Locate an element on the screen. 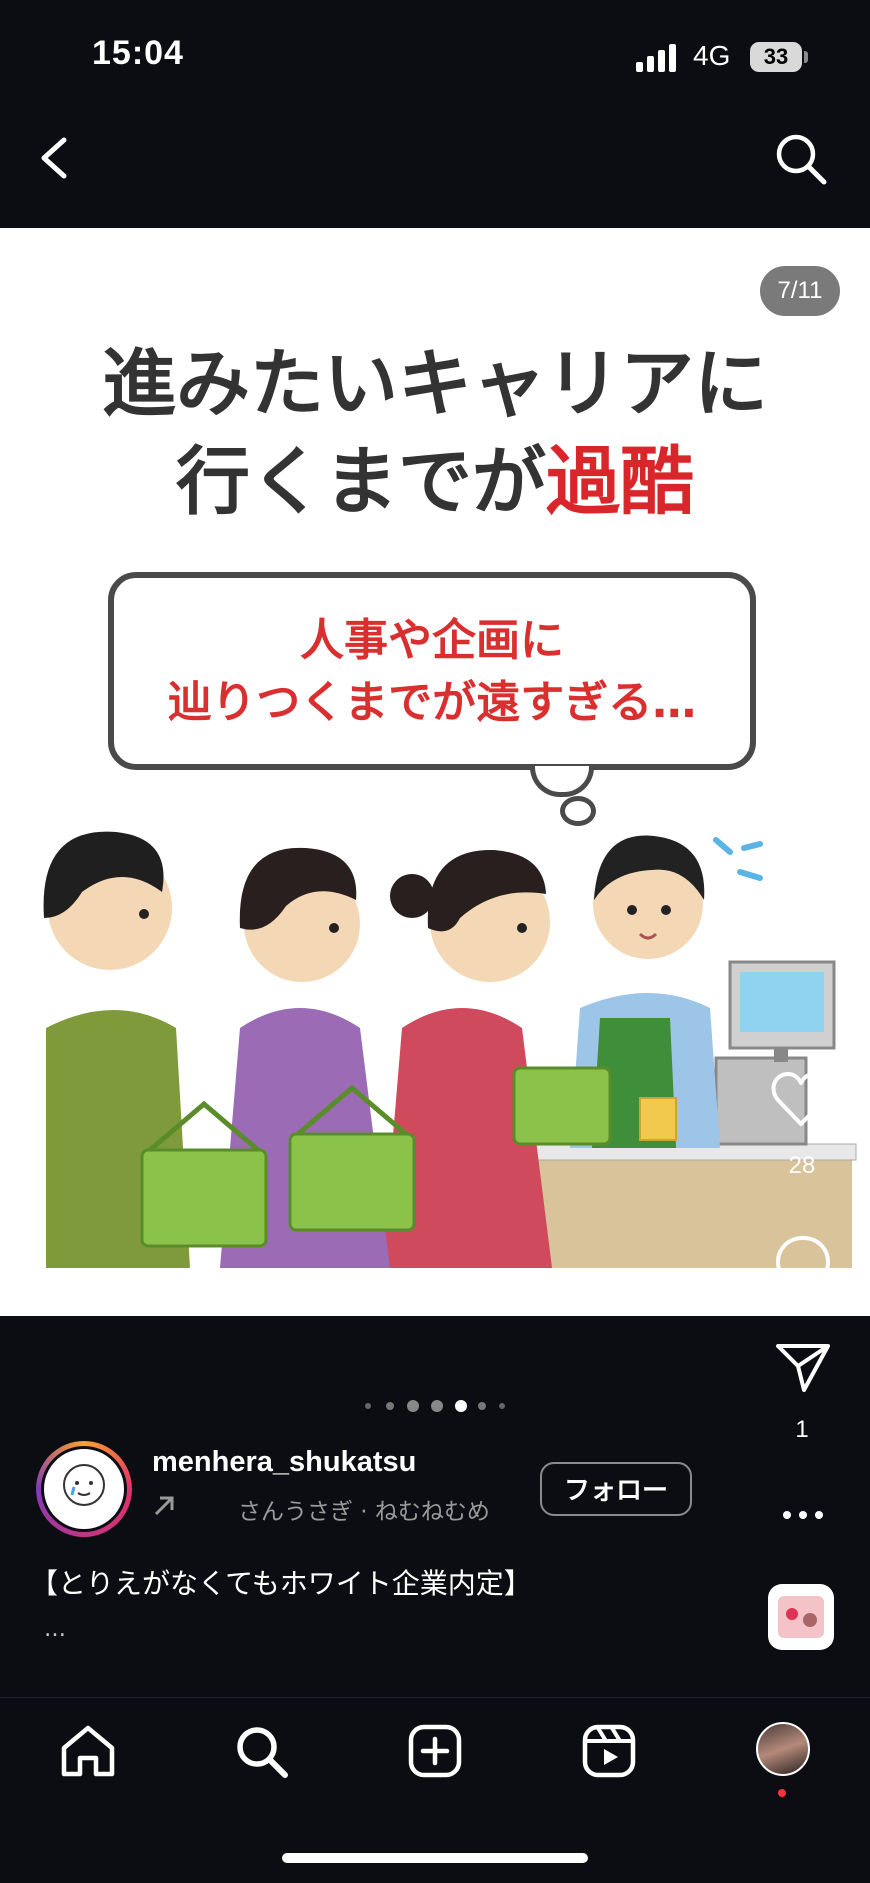  status-bar: 15:04 4G 33 is located at coordinates (435, 55).